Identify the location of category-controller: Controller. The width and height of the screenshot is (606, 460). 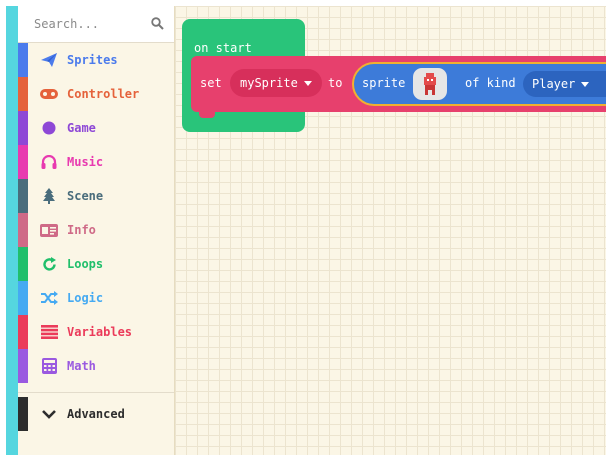
(96, 94).